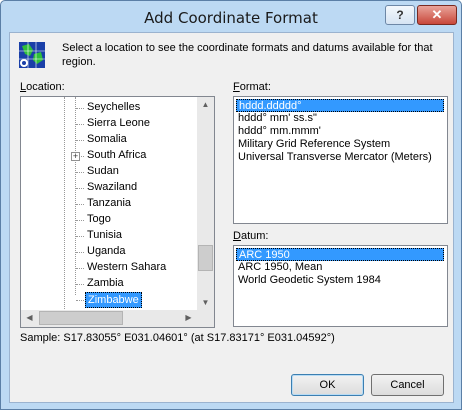 The image size is (462, 410). Describe the element at coordinates (104, 236) in the screenshot. I see `tree-item-tunisia: Tunisia` at that location.